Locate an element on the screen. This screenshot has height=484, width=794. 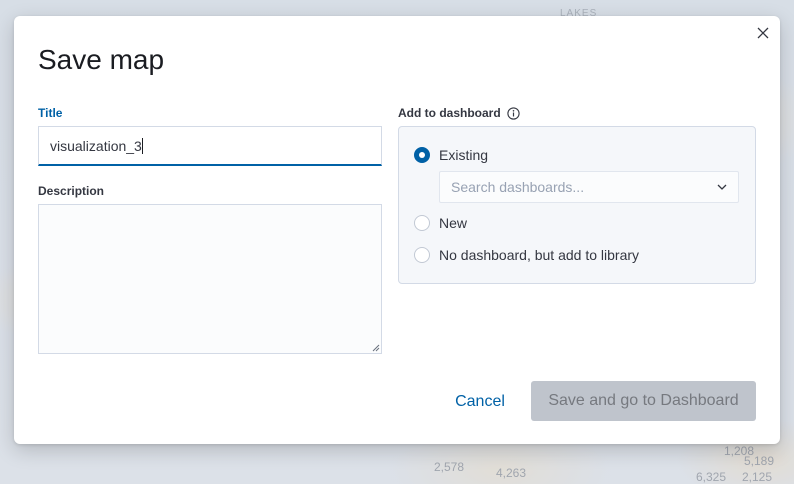
radio-button-checked is located at coordinates (422, 155).